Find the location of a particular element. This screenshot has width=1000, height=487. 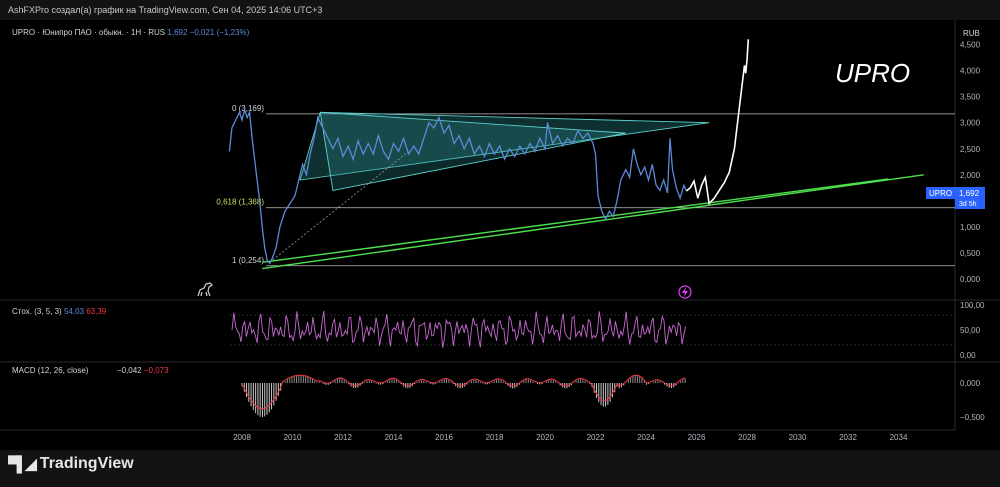

currency-label: RUB is located at coordinates (971, 33).